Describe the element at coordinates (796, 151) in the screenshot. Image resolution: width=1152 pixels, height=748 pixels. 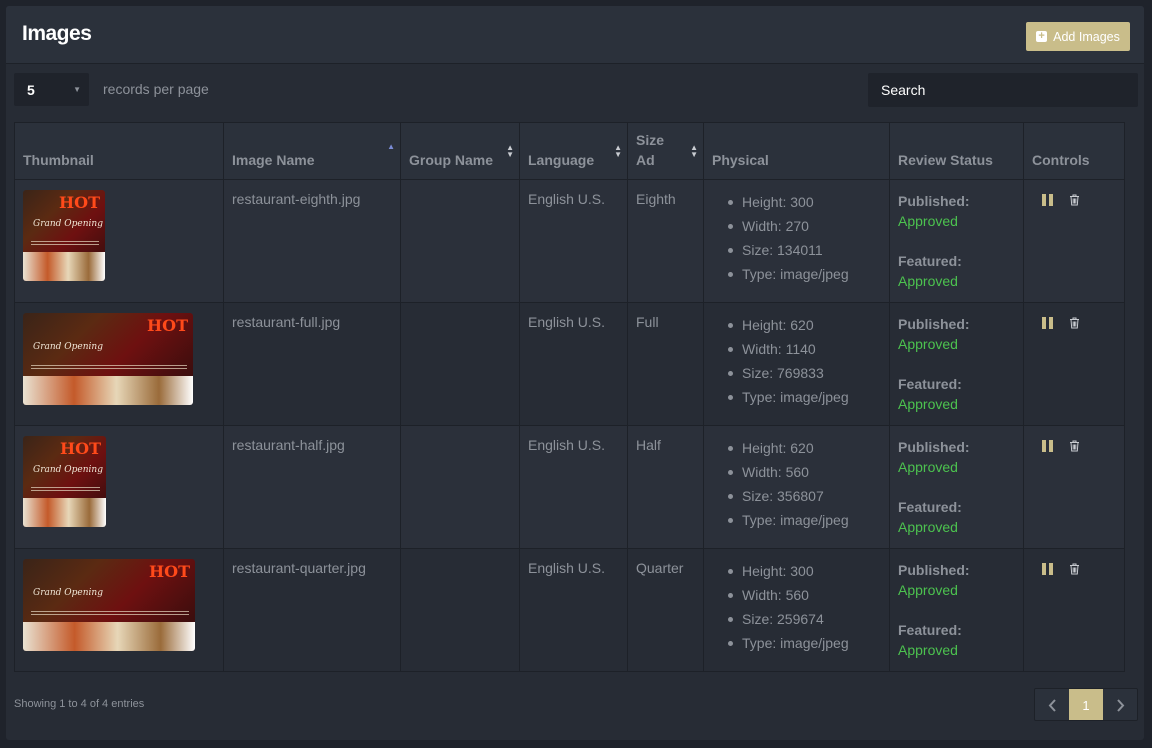
I see `column-header-physical: Physical` at that location.